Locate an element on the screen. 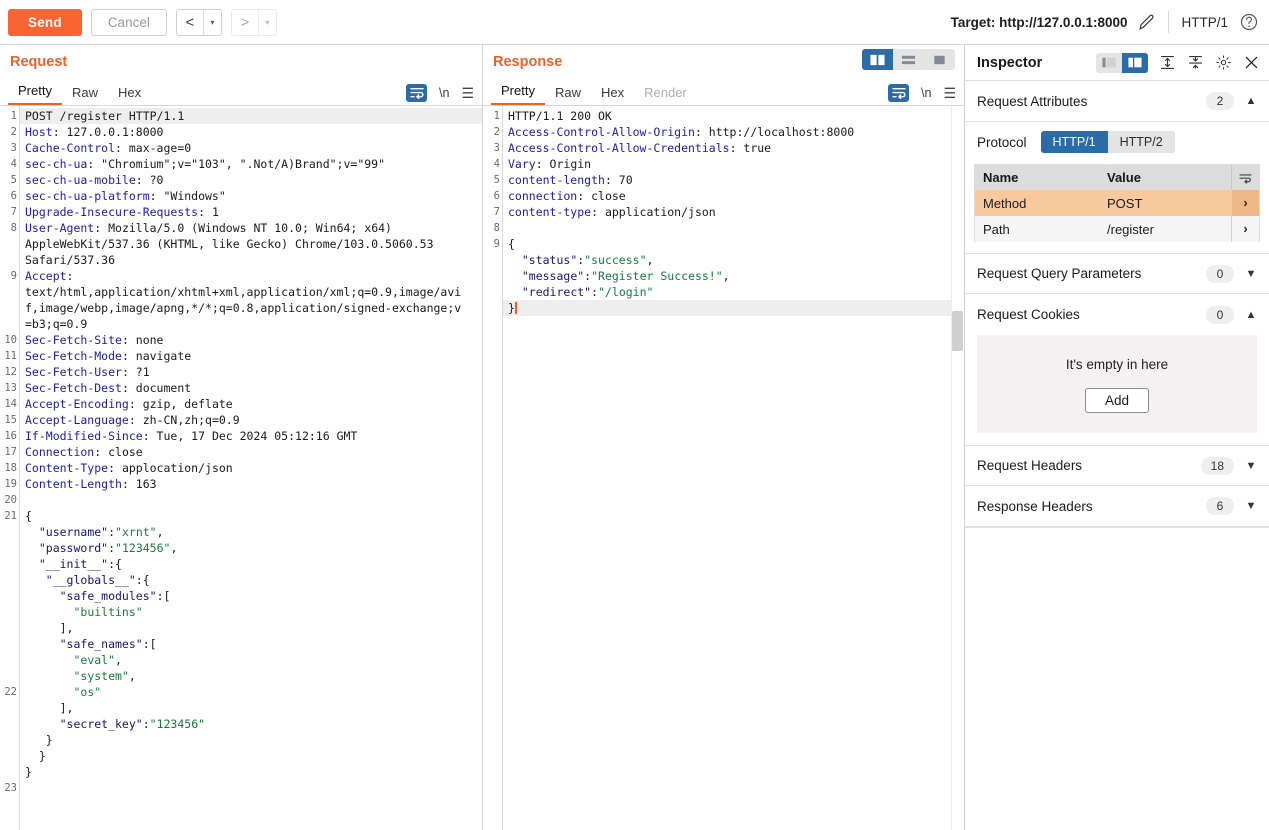 The image size is (1269, 830). code-line: Accept-Encoding: gzip, deflate is located at coordinates (251, 404).